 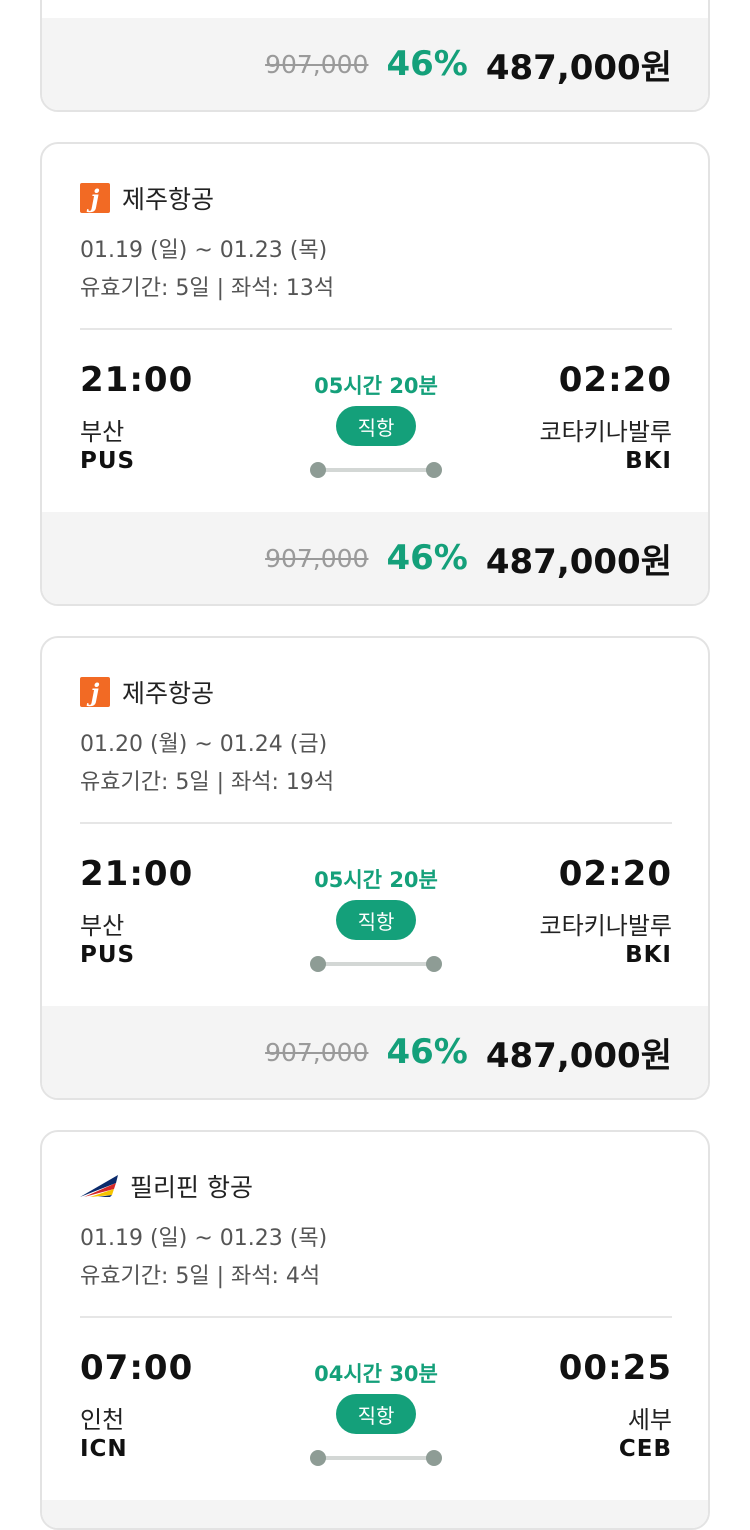 I want to click on philippine-airlines-logo-icon, so click(x=99, y=1186).